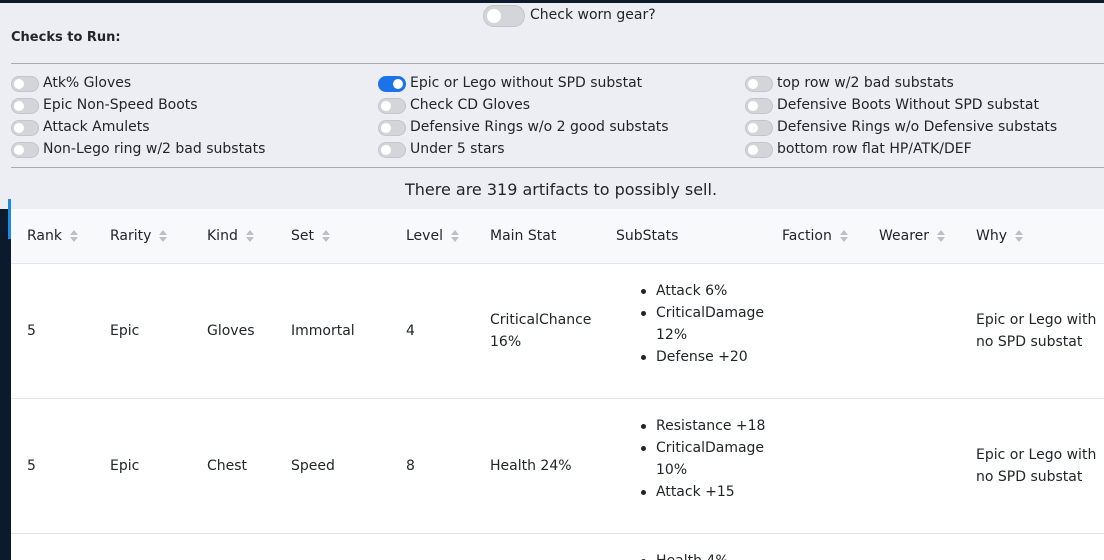 This screenshot has width=1104, height=560. Describe the element at coordinates (506, 342) in the screenshot. I see `cell-main-stat-value: 16%` at that location.